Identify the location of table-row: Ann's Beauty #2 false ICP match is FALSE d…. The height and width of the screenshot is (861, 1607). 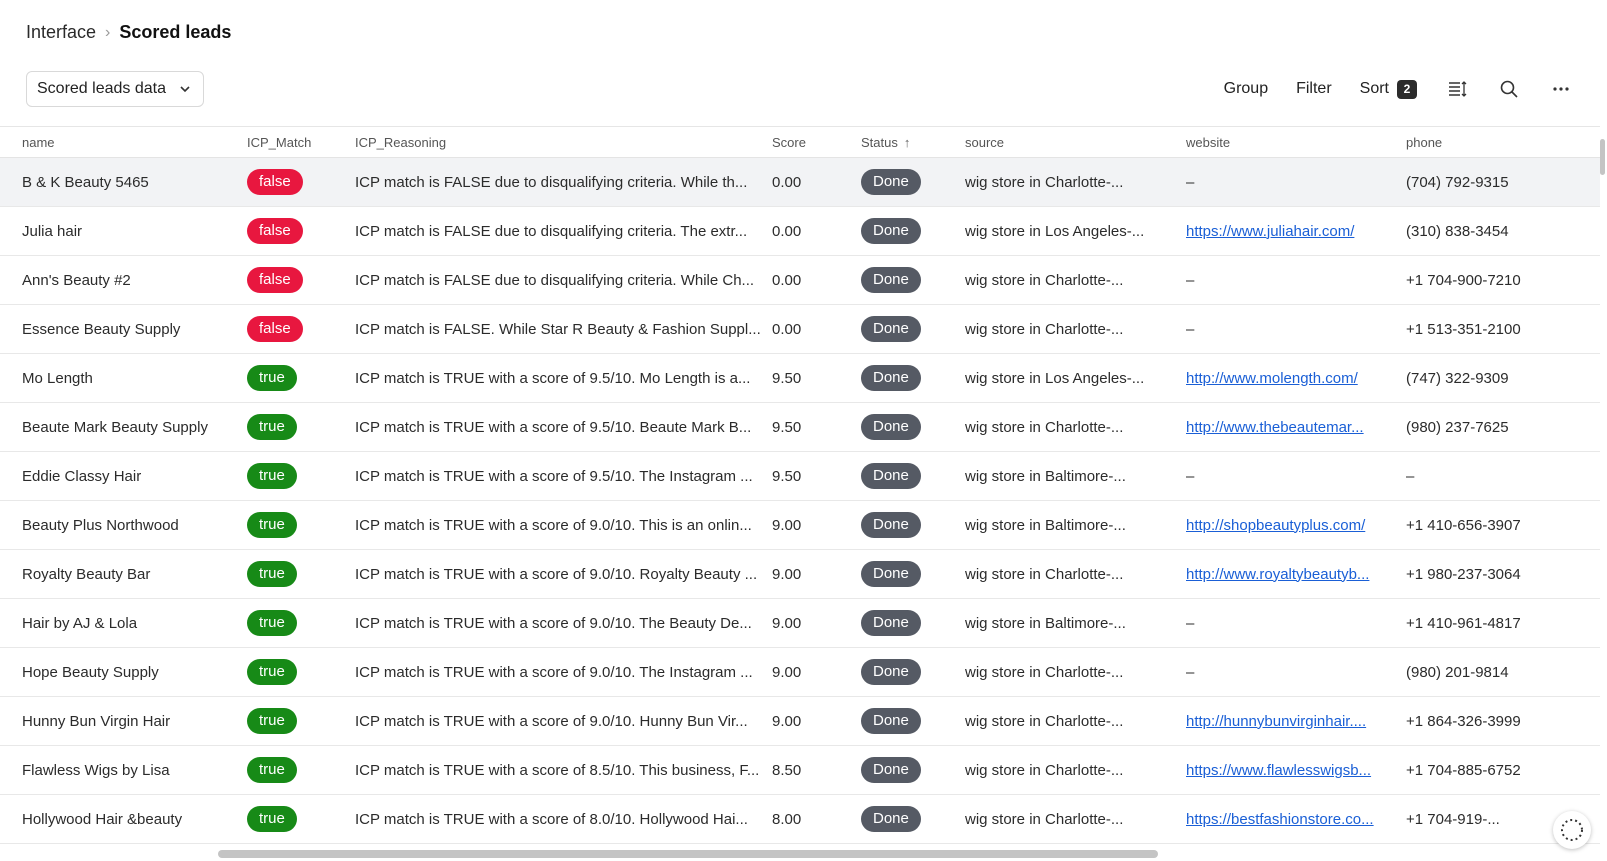
(800, 280).